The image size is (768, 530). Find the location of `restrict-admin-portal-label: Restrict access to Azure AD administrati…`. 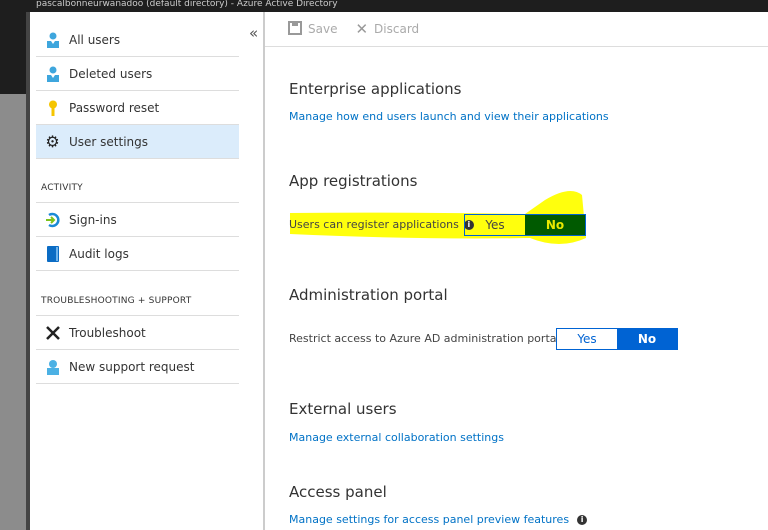

restrict-admin-portal-label: Restrict access to Azure AD administrati… is located at coordinates (432, 338).